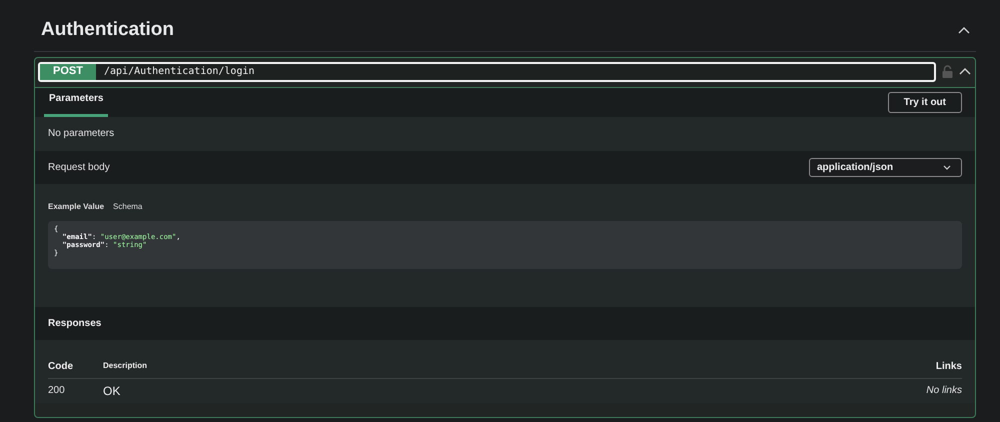  I want to click on example-tab: Example Value, so click(76, 206).